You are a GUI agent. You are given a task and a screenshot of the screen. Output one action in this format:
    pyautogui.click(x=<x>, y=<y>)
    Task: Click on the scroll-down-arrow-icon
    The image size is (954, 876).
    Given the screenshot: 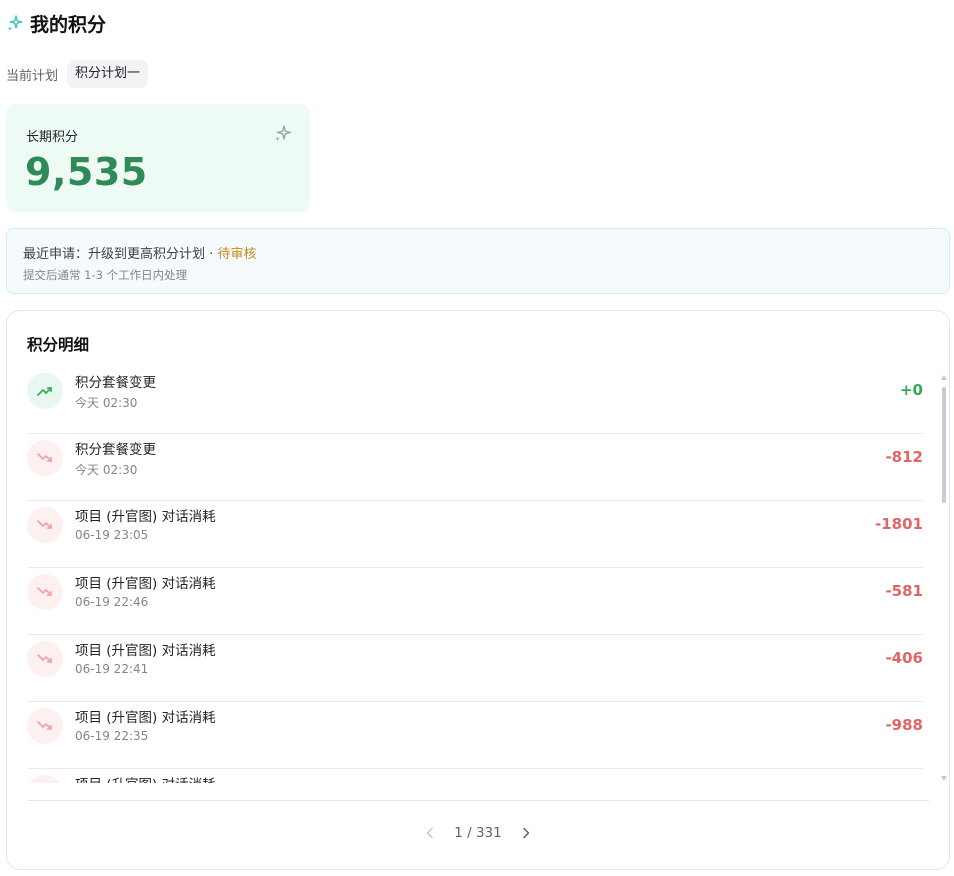 What is the action you would take?
    pyautogui.click(x=944, y=778)
    